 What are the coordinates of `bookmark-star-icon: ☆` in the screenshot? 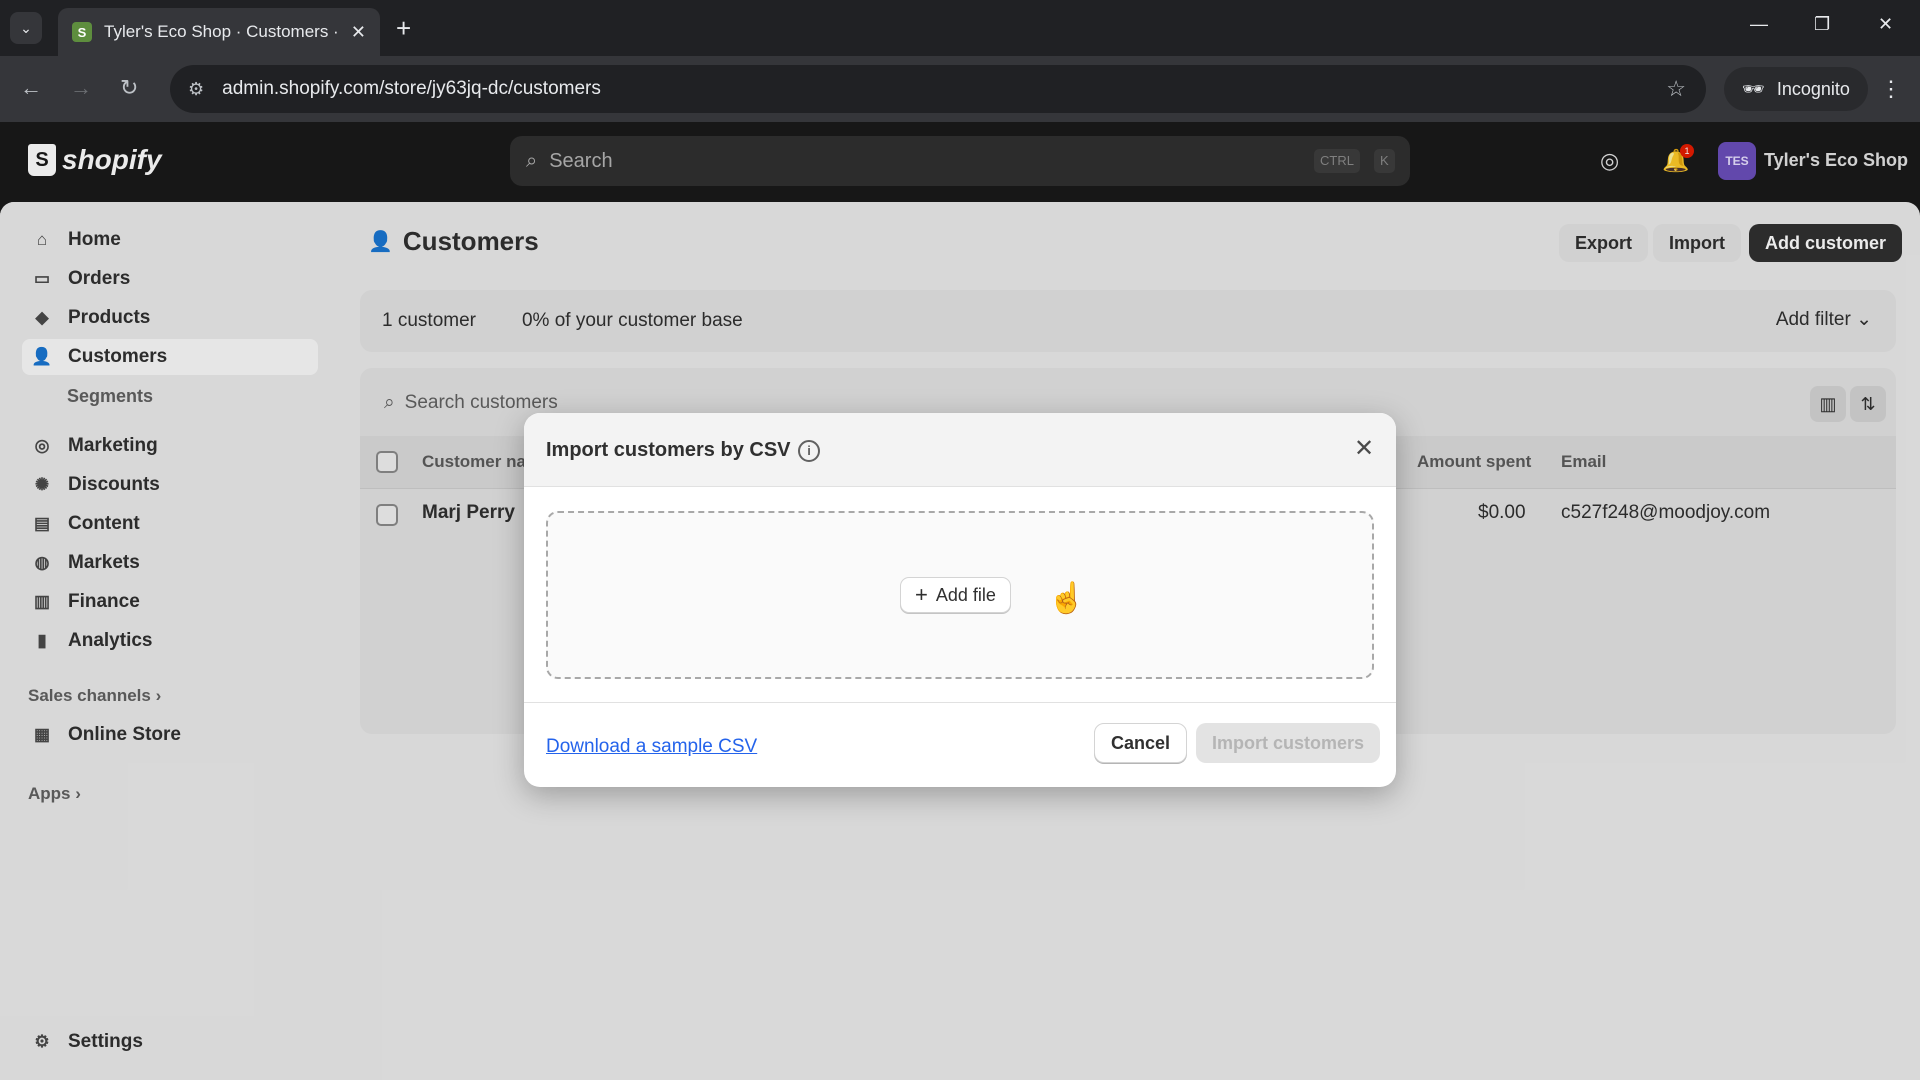 It's located at (1676, 89).